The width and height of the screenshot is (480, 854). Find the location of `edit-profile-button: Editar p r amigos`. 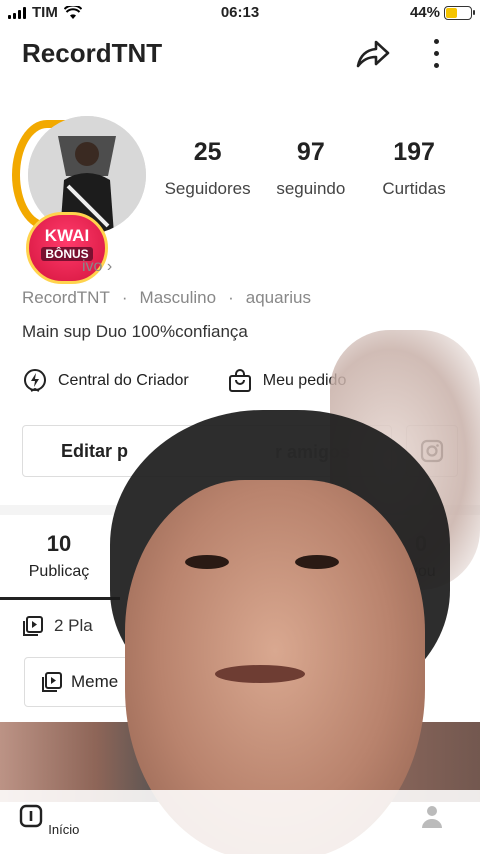

edit-profile-button: Editar p r amigos is located at coordinates (207, 451).